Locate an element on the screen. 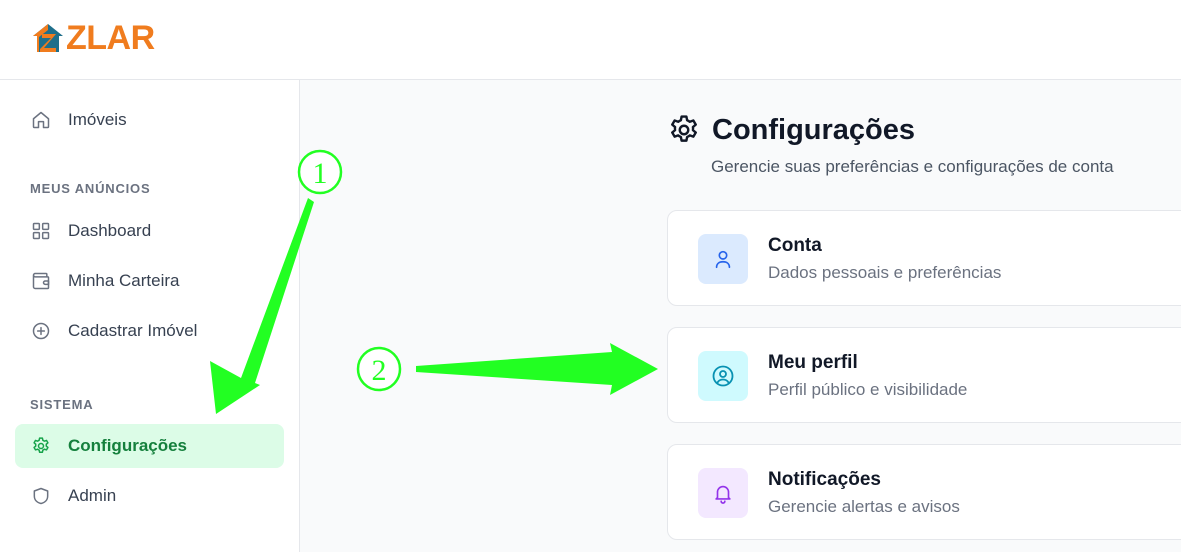 The height and width of the screenshot is (552, 1181). sidebar-item-configuracoes: Configurações is located at coordinates (149, 446).